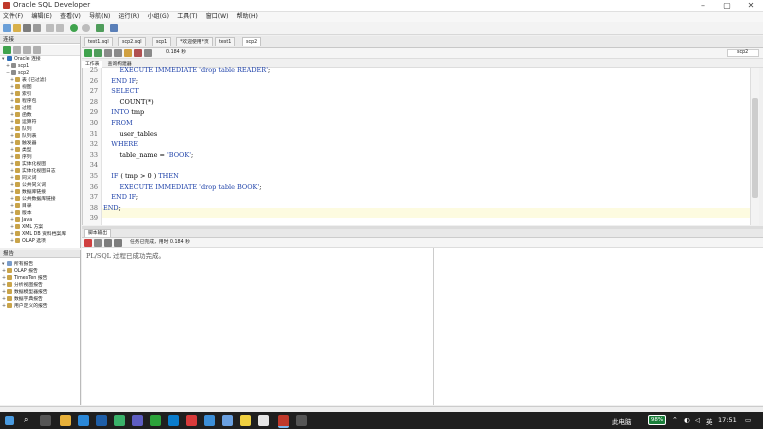  Describe the element at coordinates (98, 243) in the screenshot. I see `clear-output-icon` at that location.